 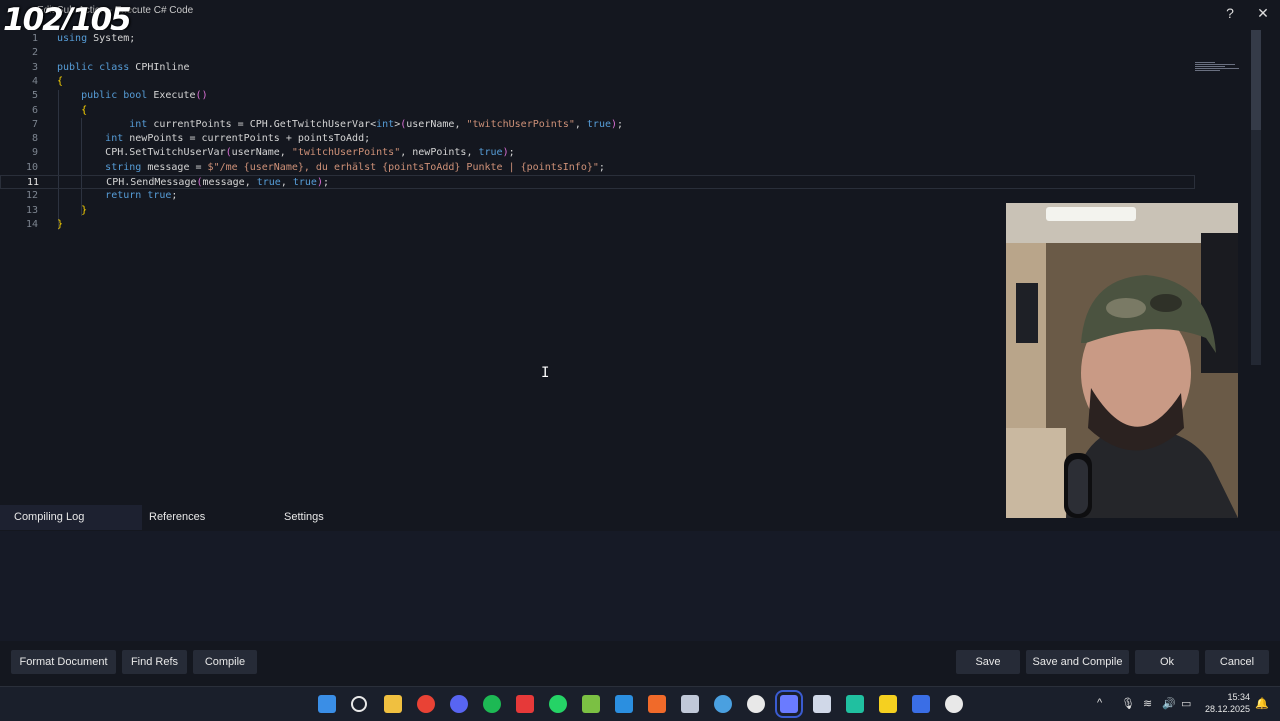 What do you see at coordinates (888, 704) in the screenshot?
I see `sticky-notes-icon` at bounding box center [888, 704].